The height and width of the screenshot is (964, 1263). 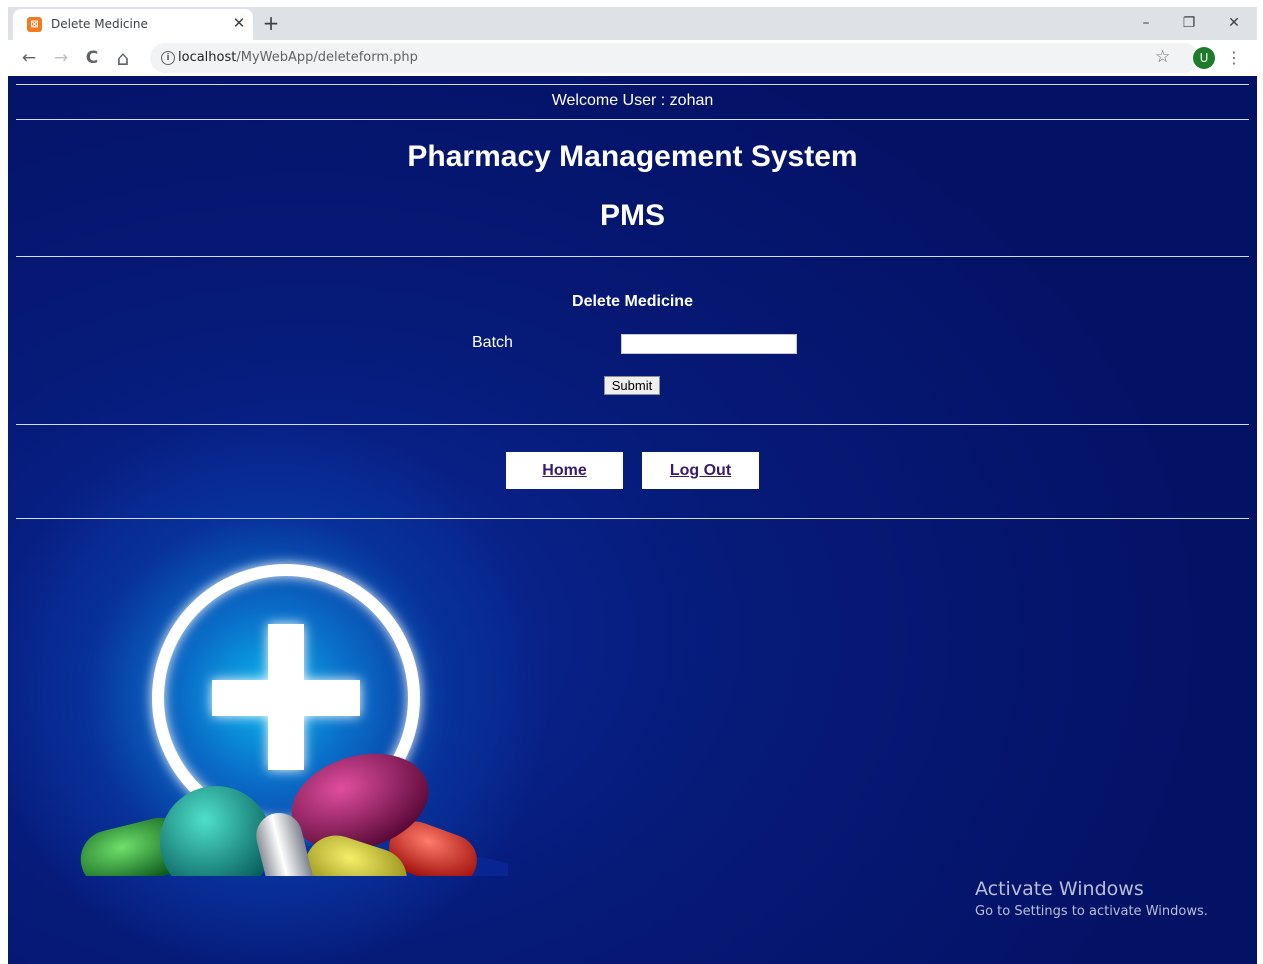 What do you see at coordinates (632, 215) in the screenshot?
I see `page-subtitle: PMS` at bounding box center [632, 215].